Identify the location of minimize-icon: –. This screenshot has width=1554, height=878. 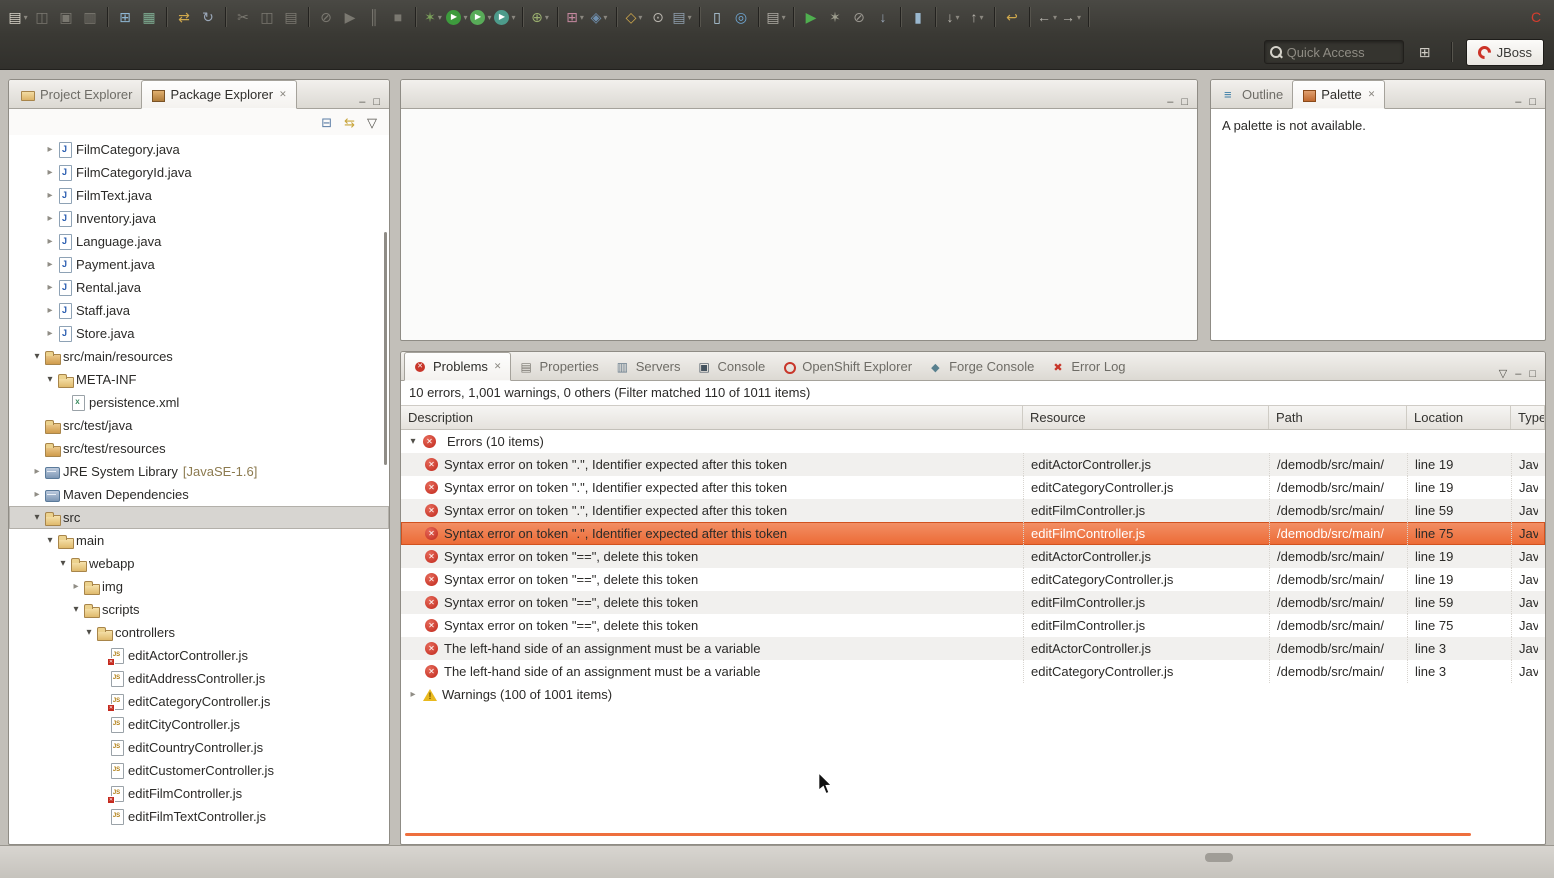
(1518, 374).